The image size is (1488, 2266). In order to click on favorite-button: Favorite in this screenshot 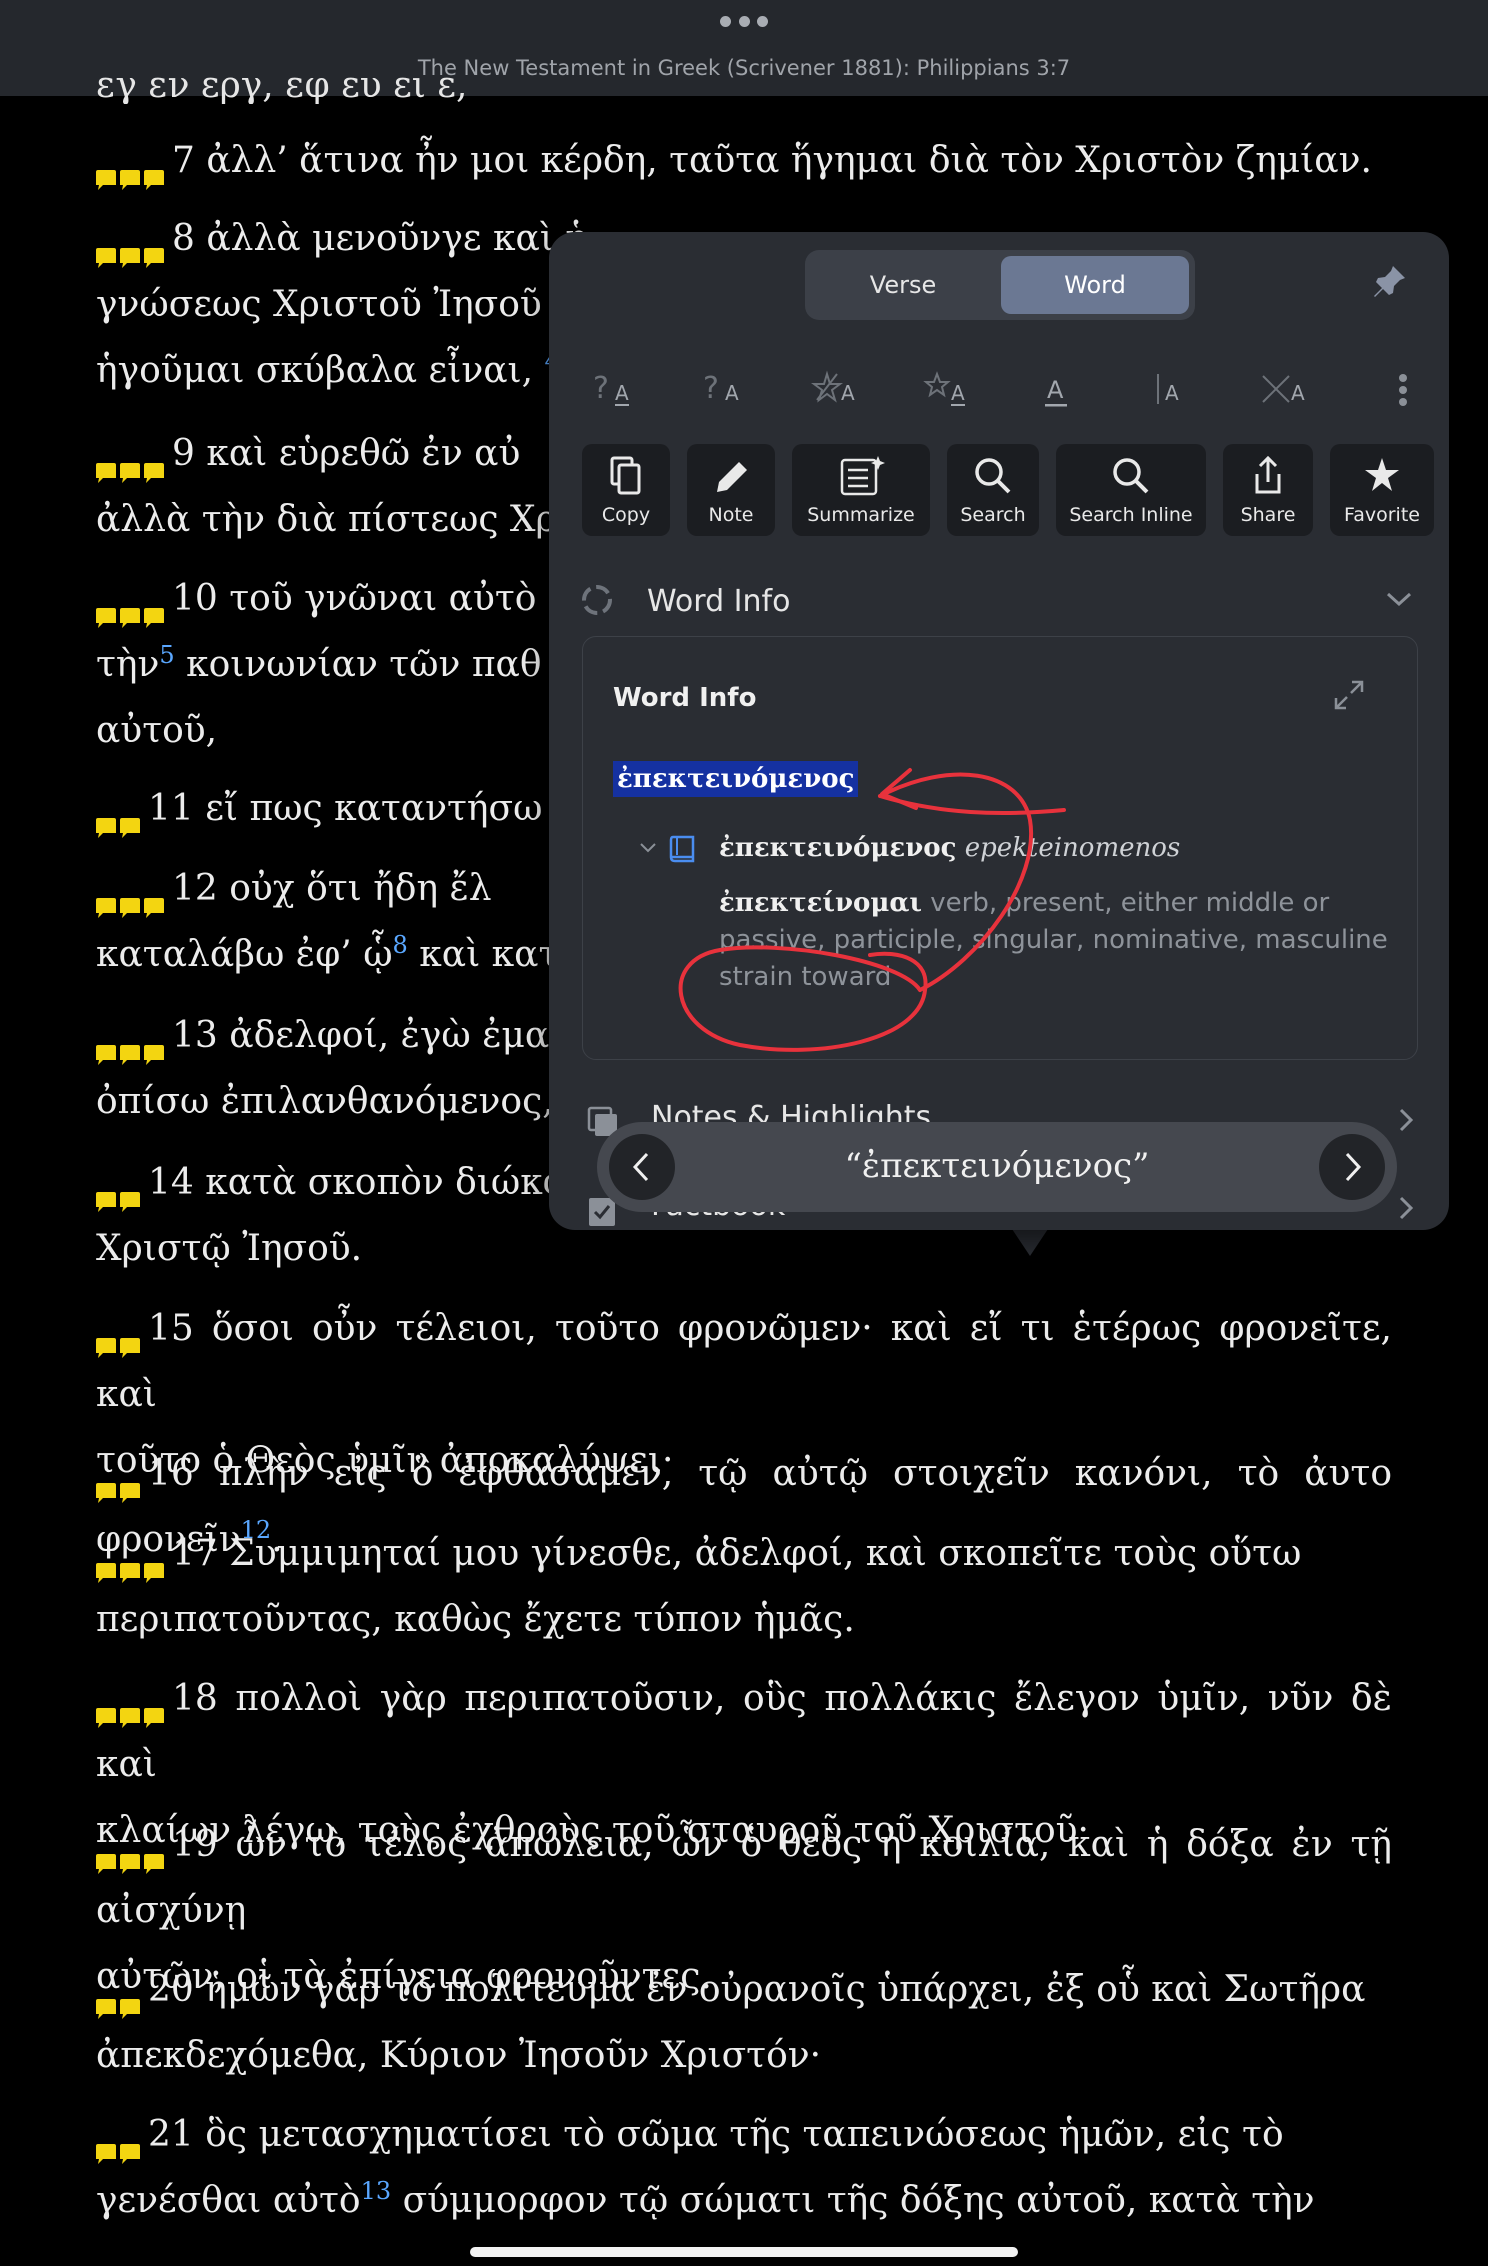, I will do `click(1382, 490)`.